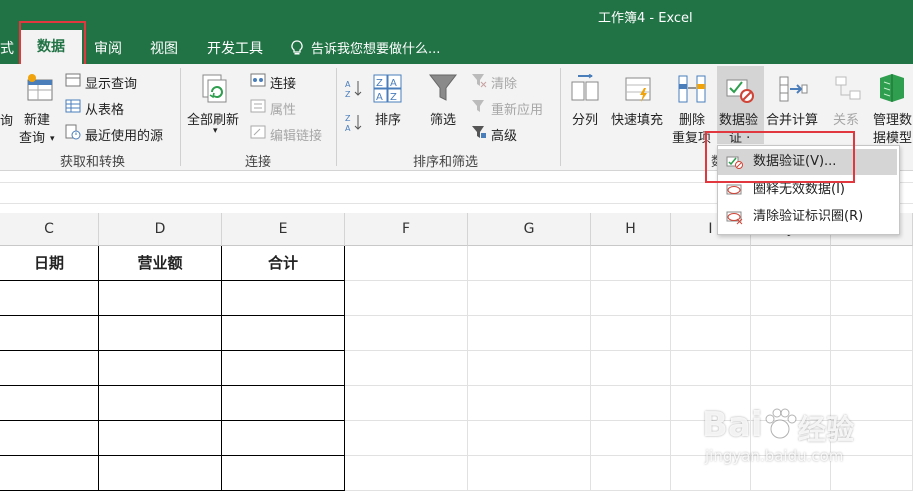 The image size is (913, 491). I want to click on tab-data: 数据, so click(51, 47).